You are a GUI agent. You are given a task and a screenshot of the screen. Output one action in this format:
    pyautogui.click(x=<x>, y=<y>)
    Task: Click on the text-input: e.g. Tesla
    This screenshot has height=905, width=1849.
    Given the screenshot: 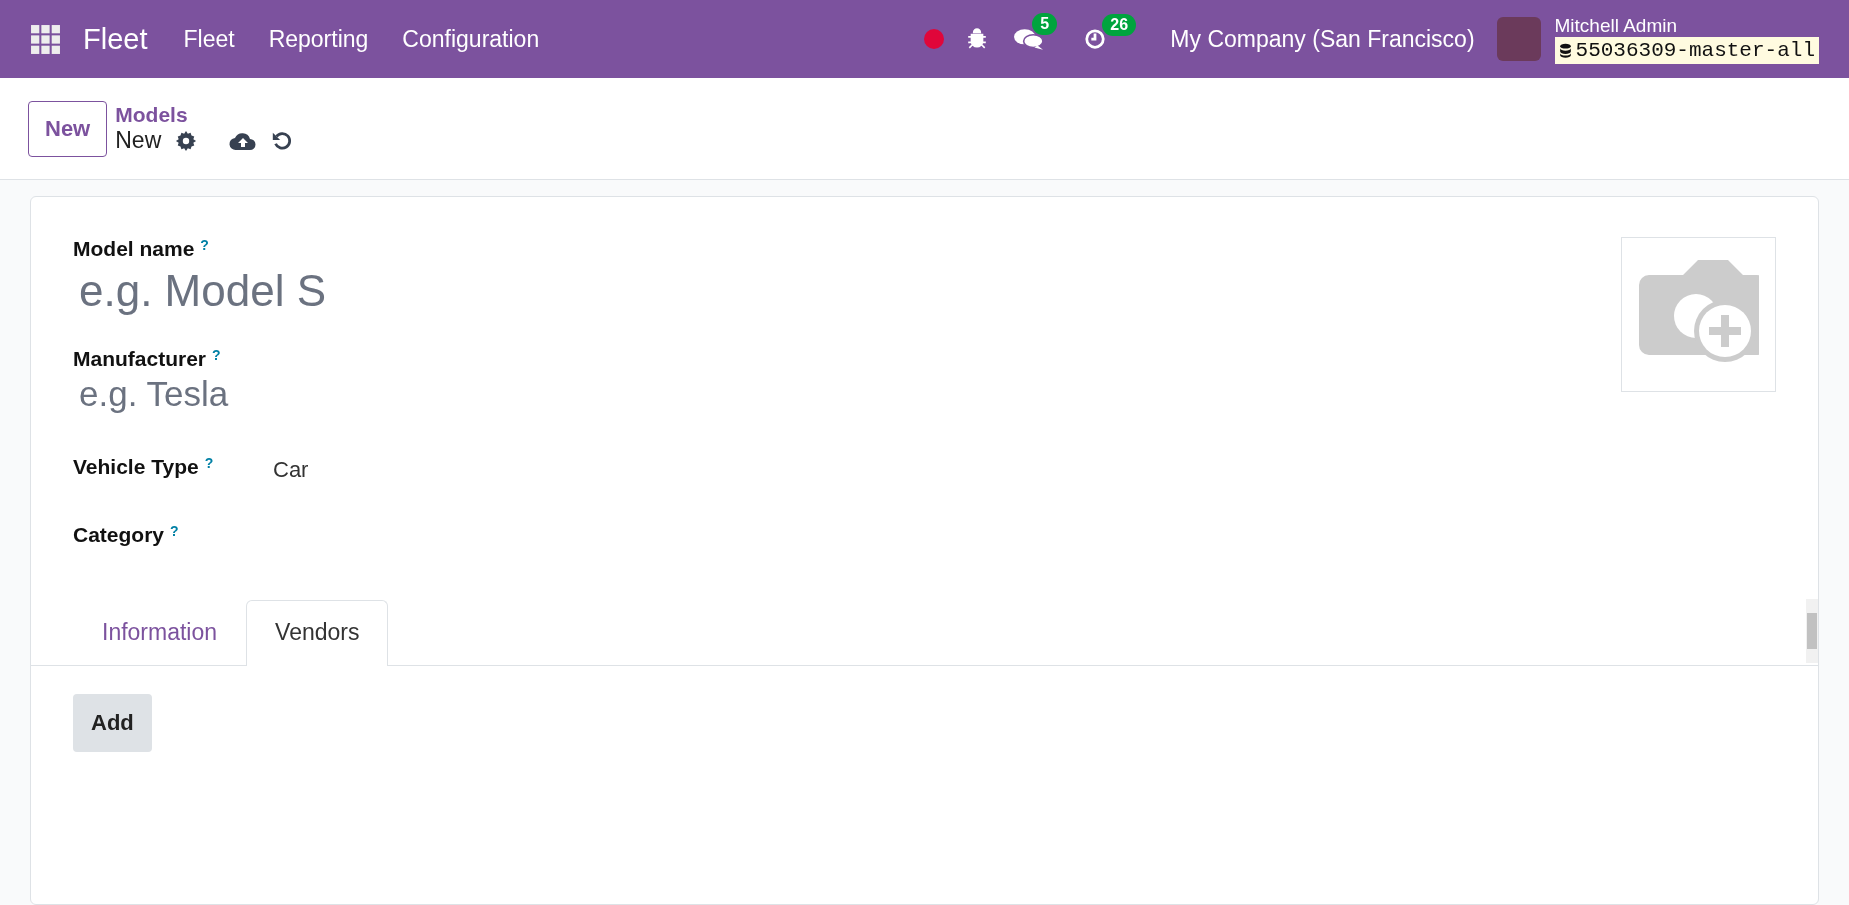 What is the action you would take?
    pyautogui.click(x=379, y=394)
    